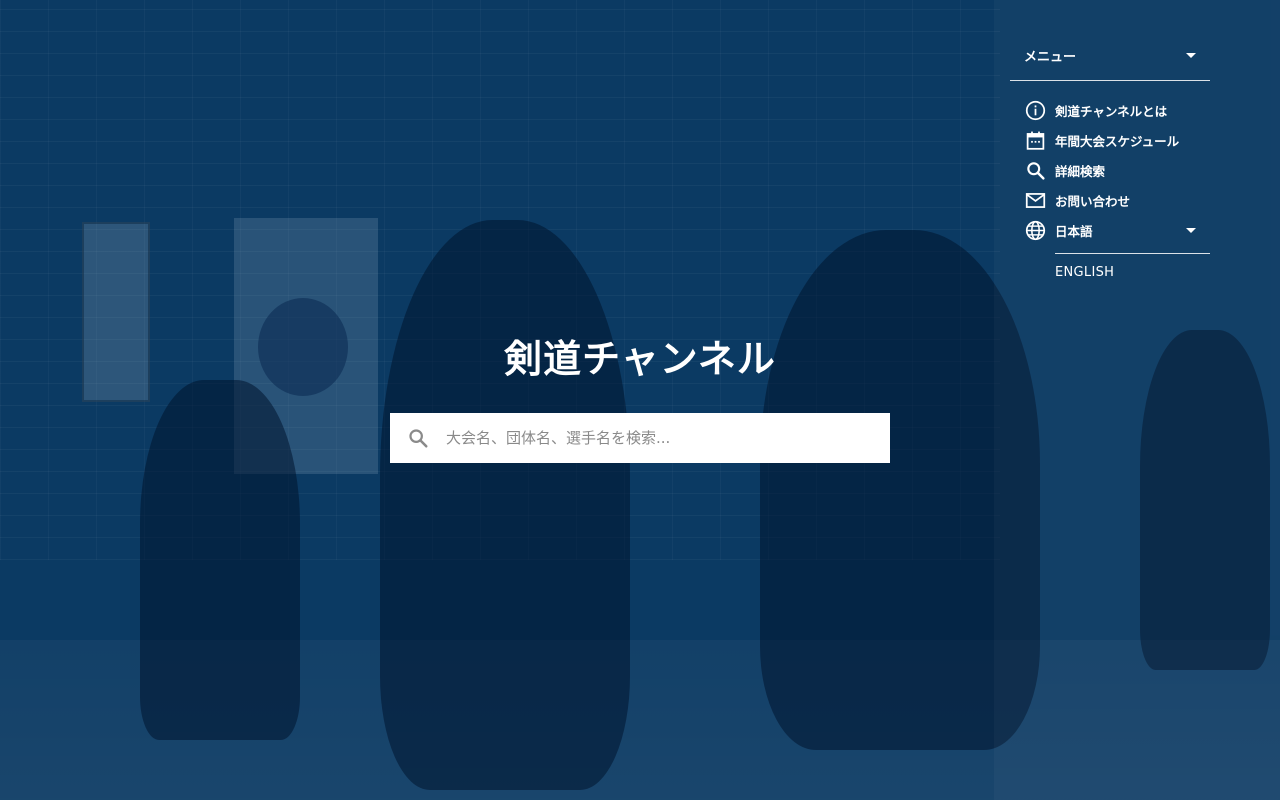 This screenshot has height=800, width=1280. What do you see at coordinates (1050, 57) in the screenshot?
I see `menu-label: メニュー` at bounding box center [1050, 57].